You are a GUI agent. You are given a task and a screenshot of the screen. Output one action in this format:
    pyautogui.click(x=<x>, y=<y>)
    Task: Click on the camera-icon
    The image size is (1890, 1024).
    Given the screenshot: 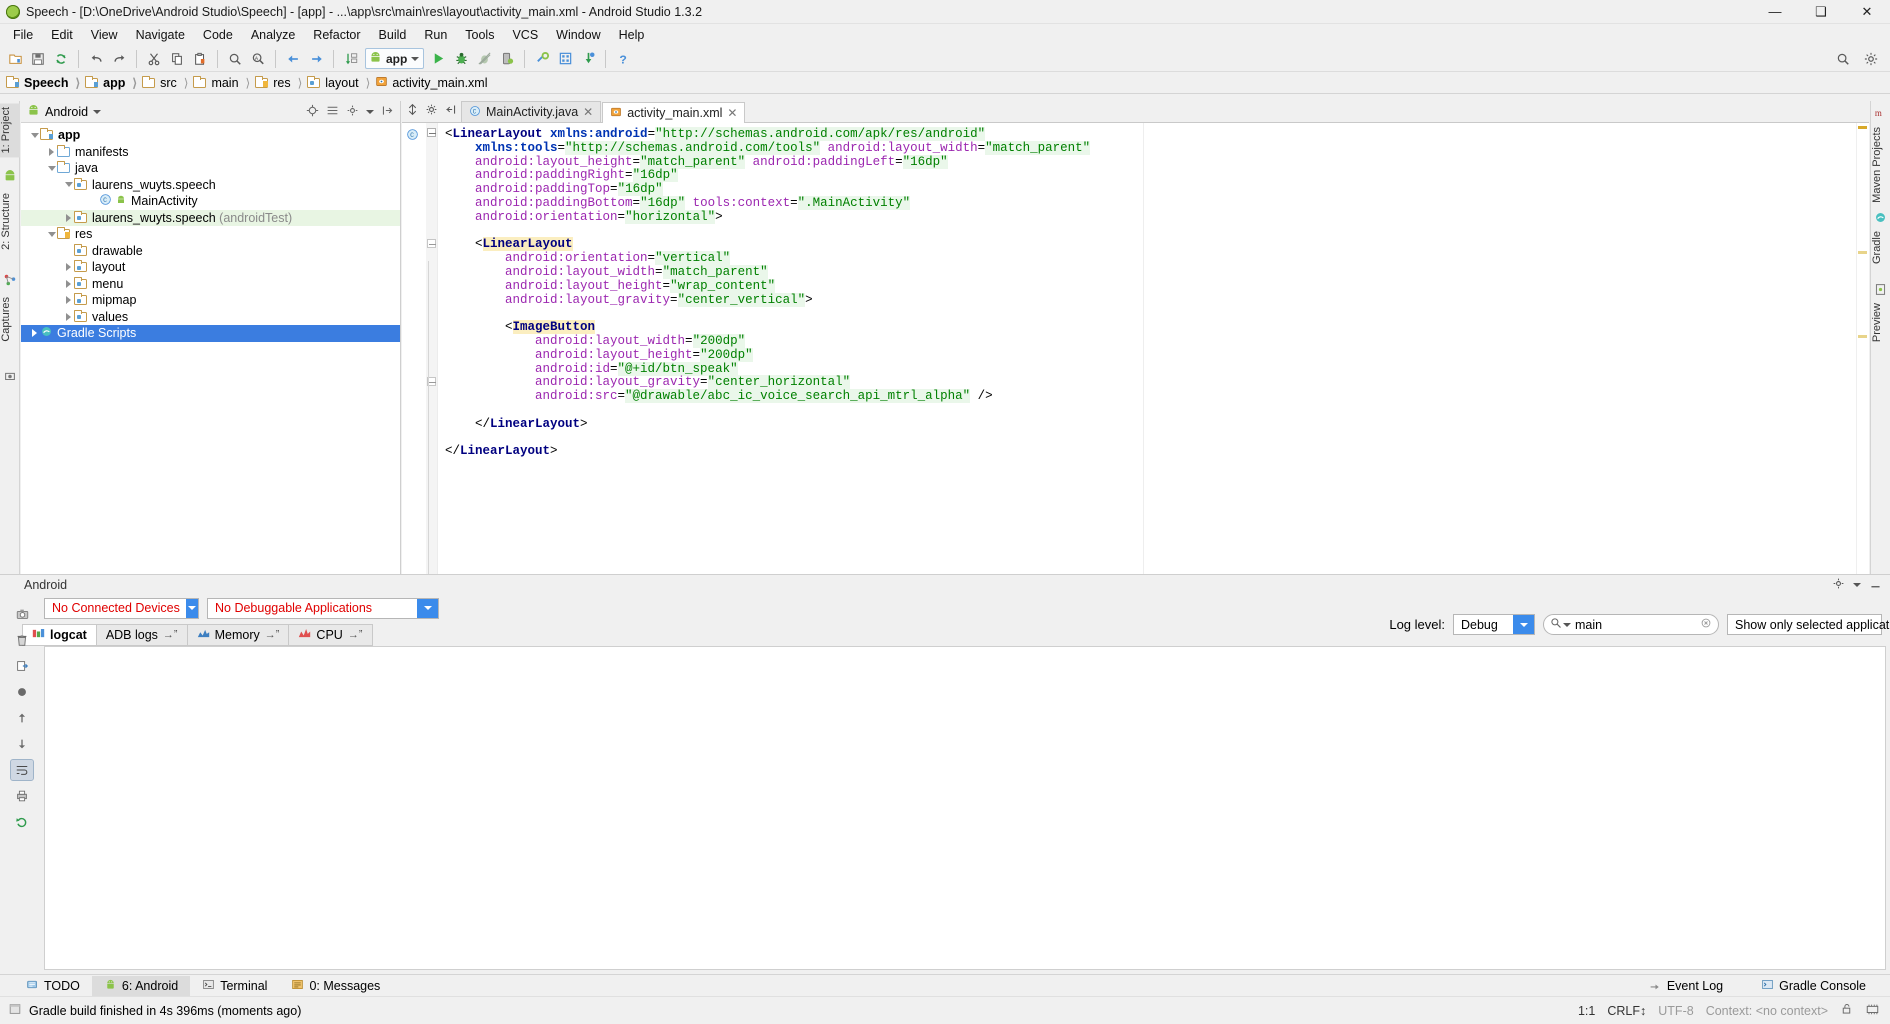 What is the action you would take?
    pyautogui.click(x=22, y=614)
    